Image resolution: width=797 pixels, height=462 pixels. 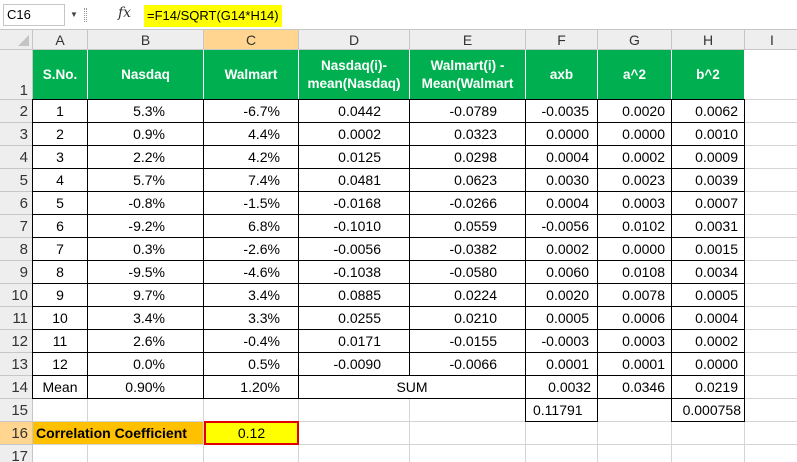 What do you see at coordinates (634, 318) in the screenshot?
I see `data-cell-g11: 0.0006` at bounding box center [634, 318].